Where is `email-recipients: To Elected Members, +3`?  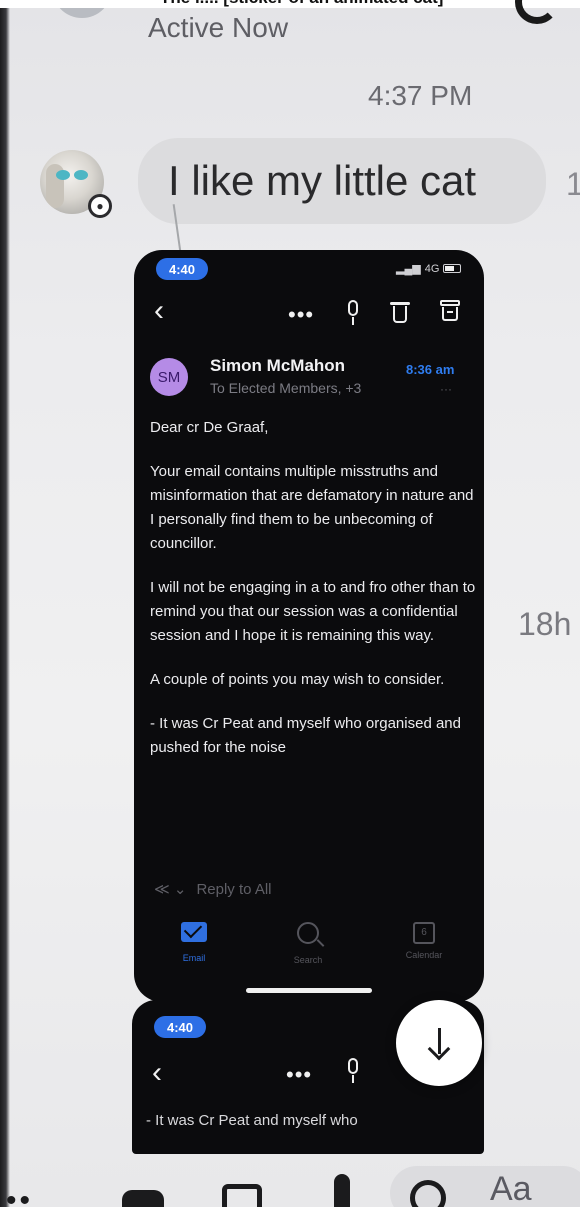
email-recipients: To Elected Members, +3 is located at coordinates (286, 388).